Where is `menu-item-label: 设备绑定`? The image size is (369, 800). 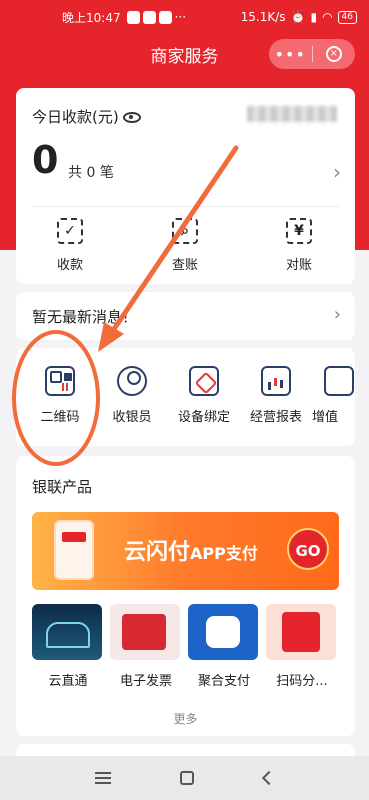
menu-item-label: 设备绑定 is located at coordinates (203, 417).